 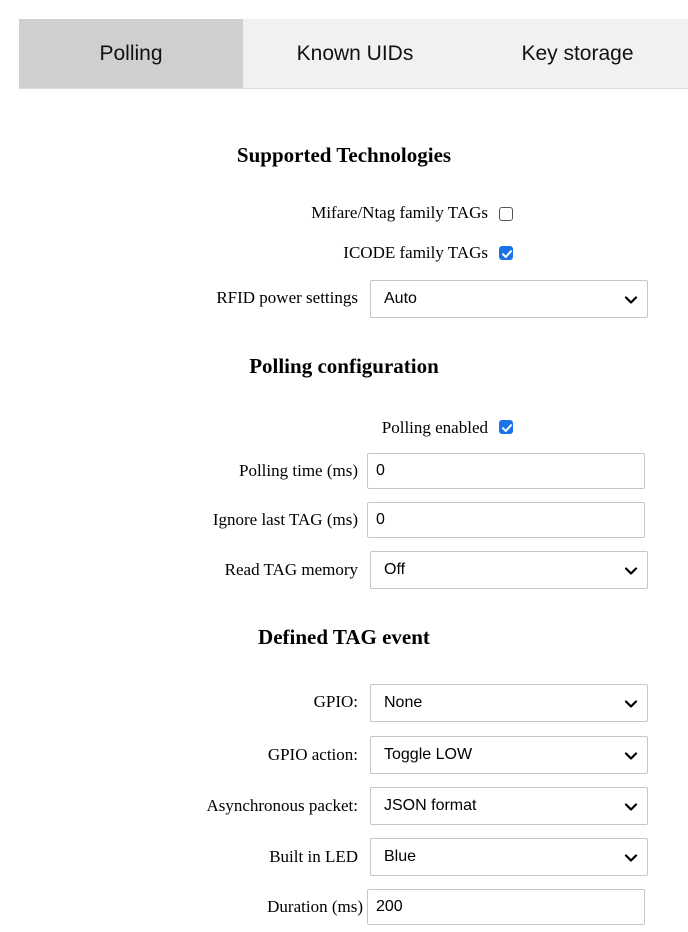 What do you see at coordinates (430, 805) in the screenshot?
I see `async-packet-value: JSON format` at bounding box center [430, 805].